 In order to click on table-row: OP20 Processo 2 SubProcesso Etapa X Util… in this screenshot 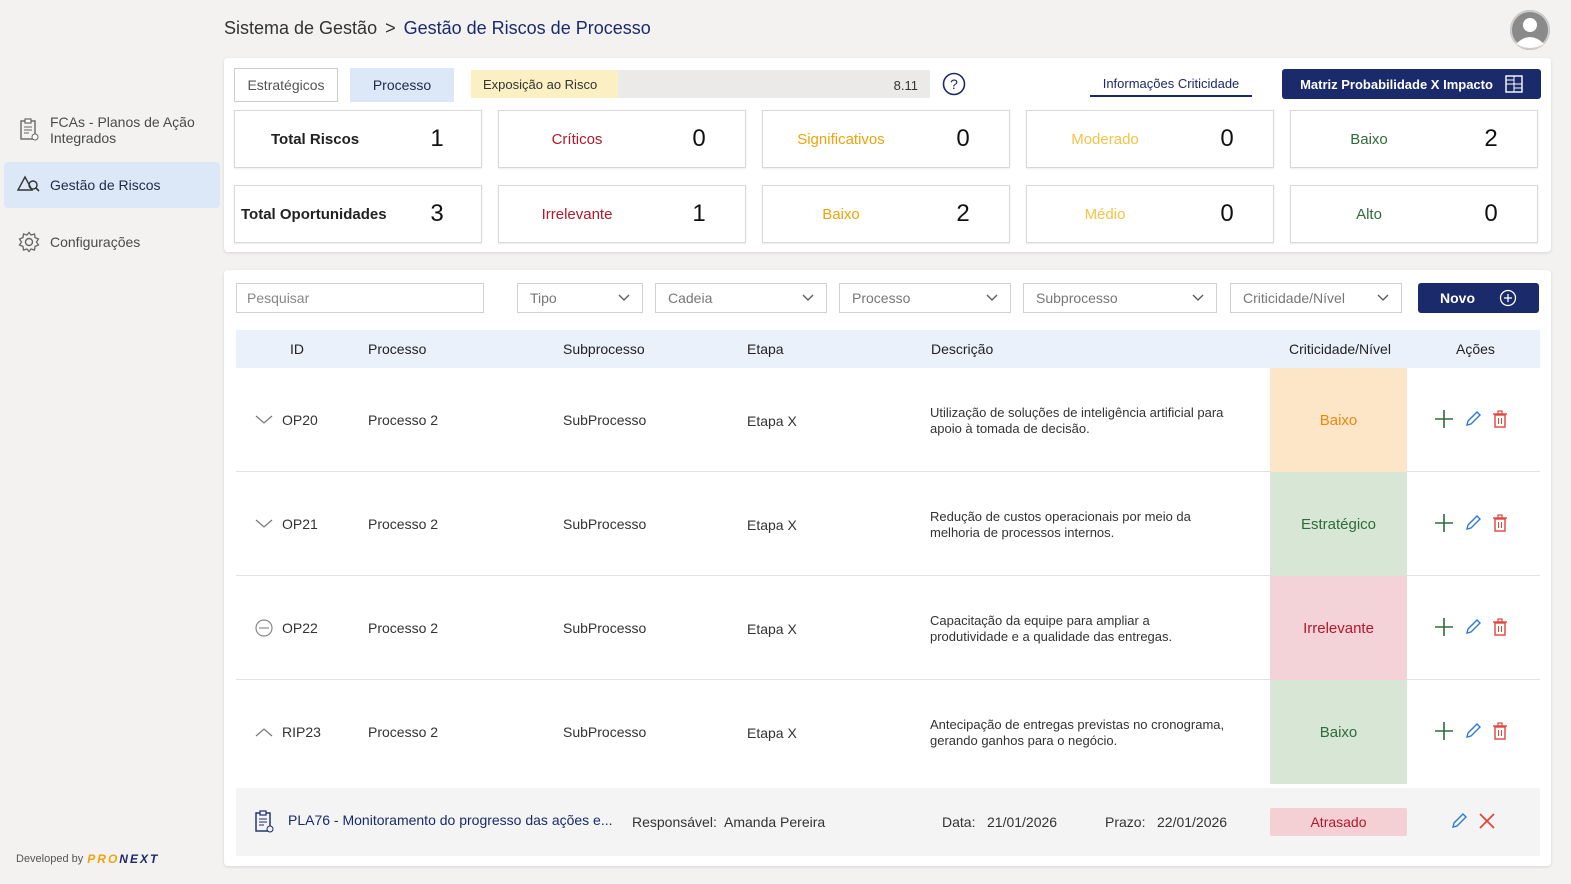, I will do `click(888, 420)`.